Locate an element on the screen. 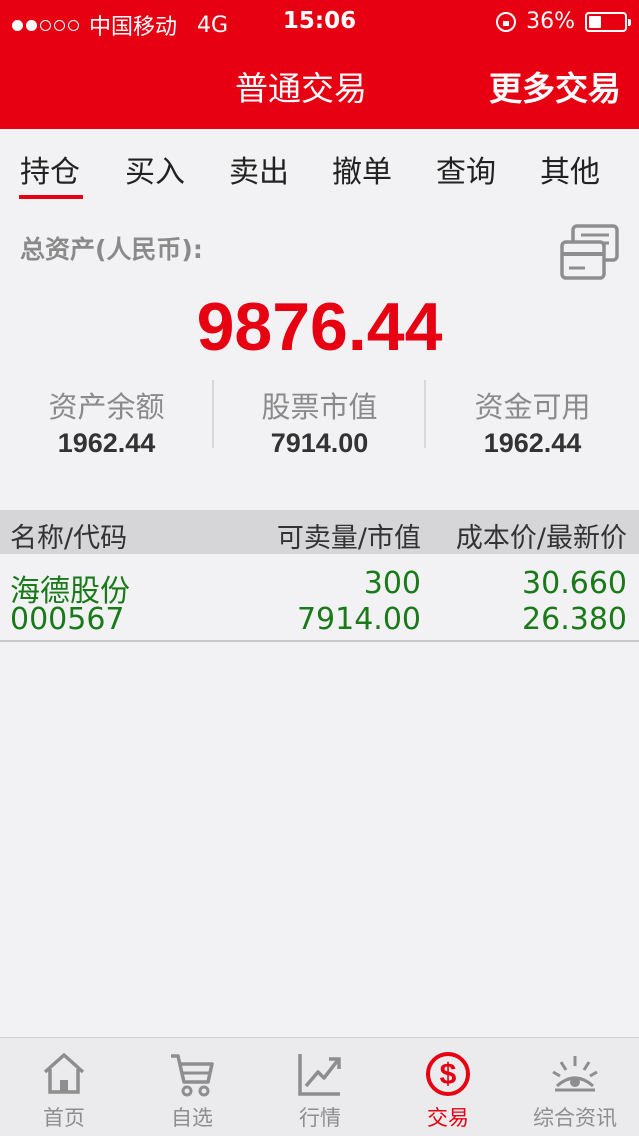  total-assets-value: 9876.44 is located at coordinates (319, 327).